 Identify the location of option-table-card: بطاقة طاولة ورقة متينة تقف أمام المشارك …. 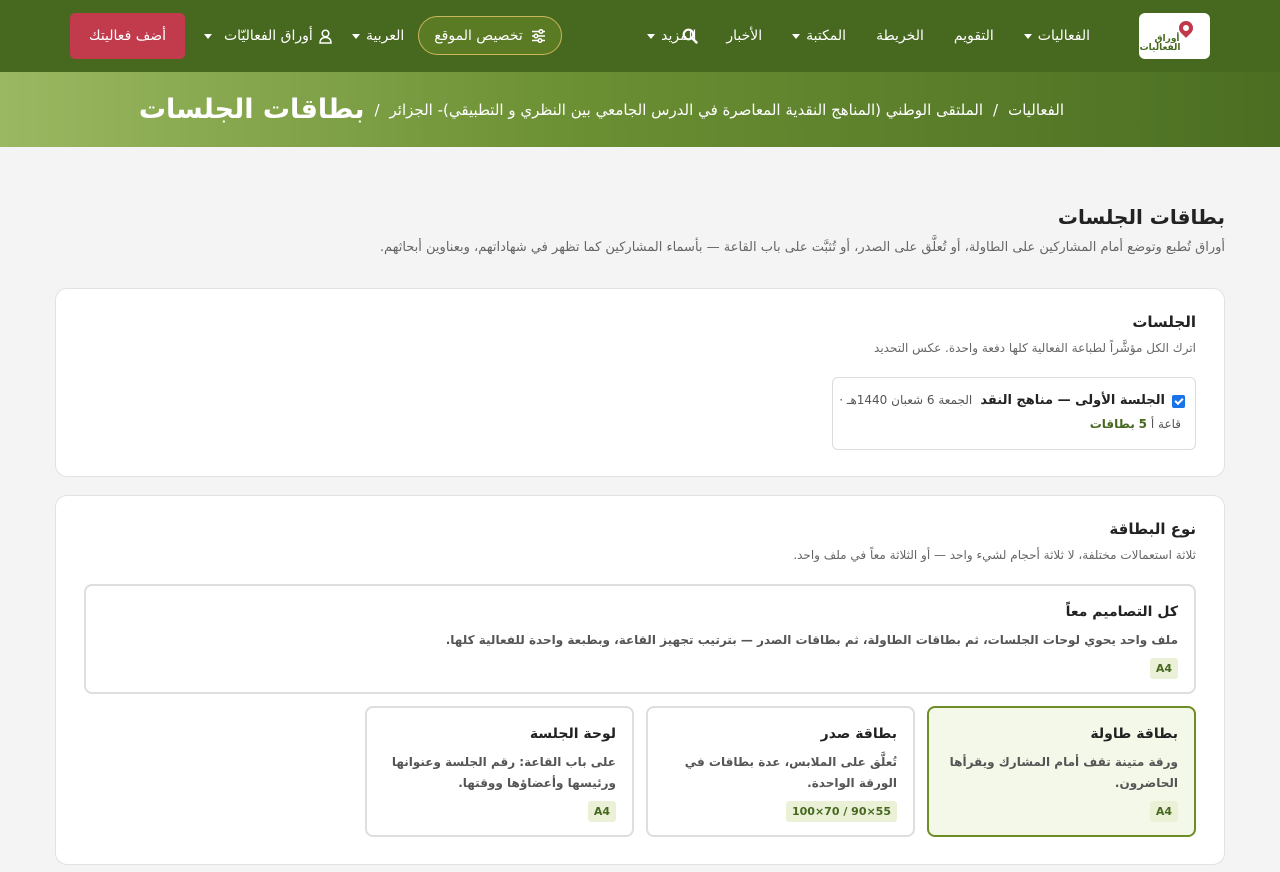
(1061, 771).